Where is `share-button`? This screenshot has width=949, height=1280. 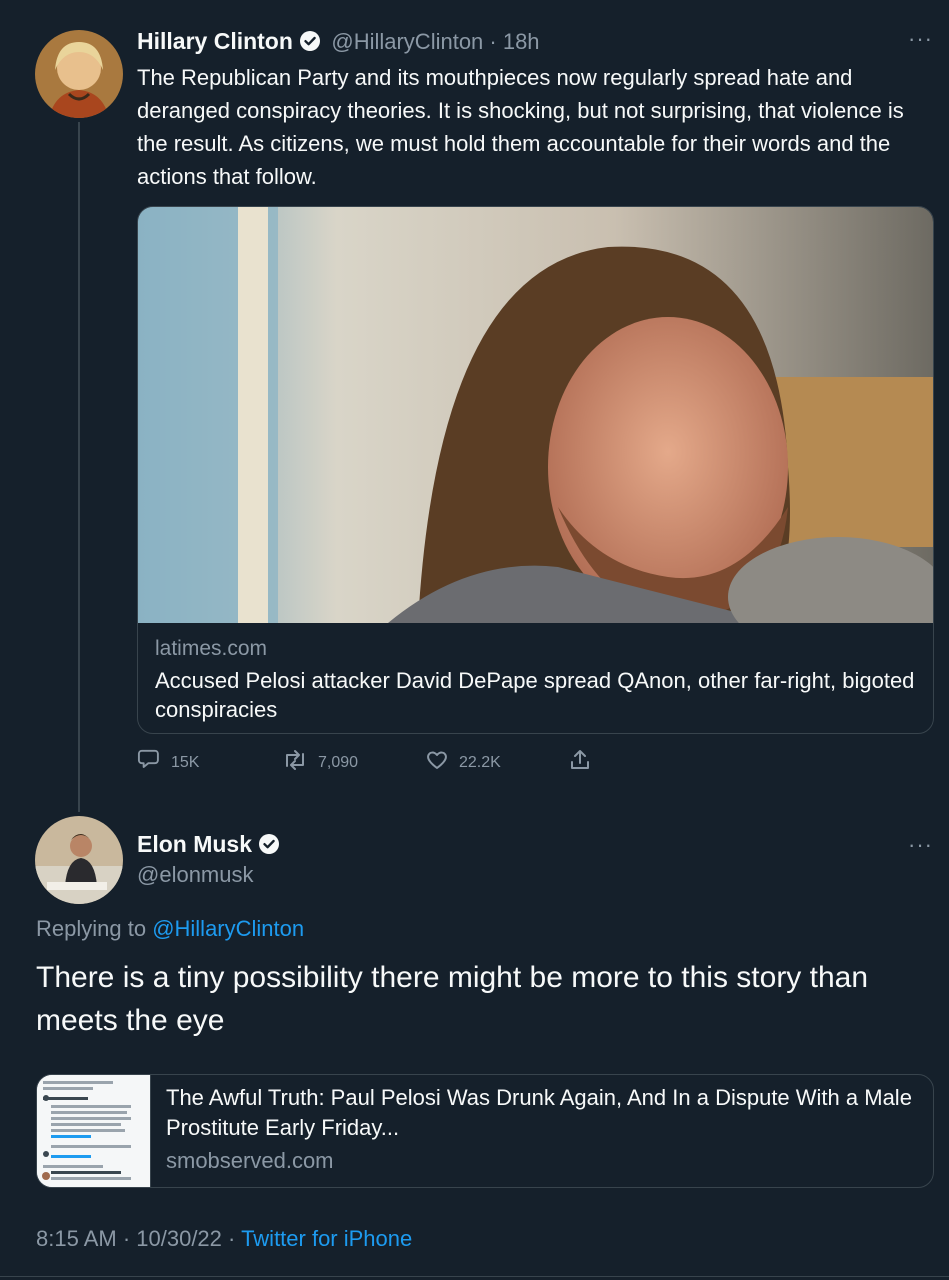 share-button is located at coordinates (580, 762).